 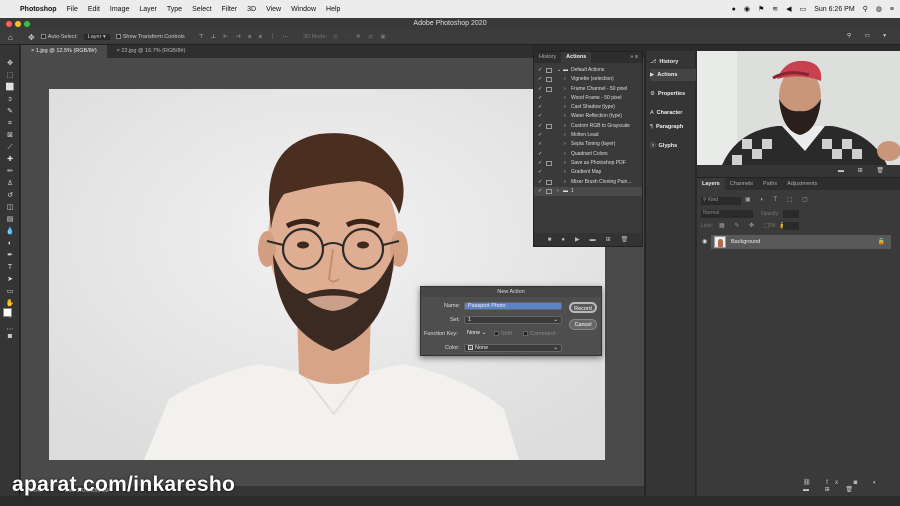 I want to click on panel-menu-icon: » ≡, so click(x=636, y=57).